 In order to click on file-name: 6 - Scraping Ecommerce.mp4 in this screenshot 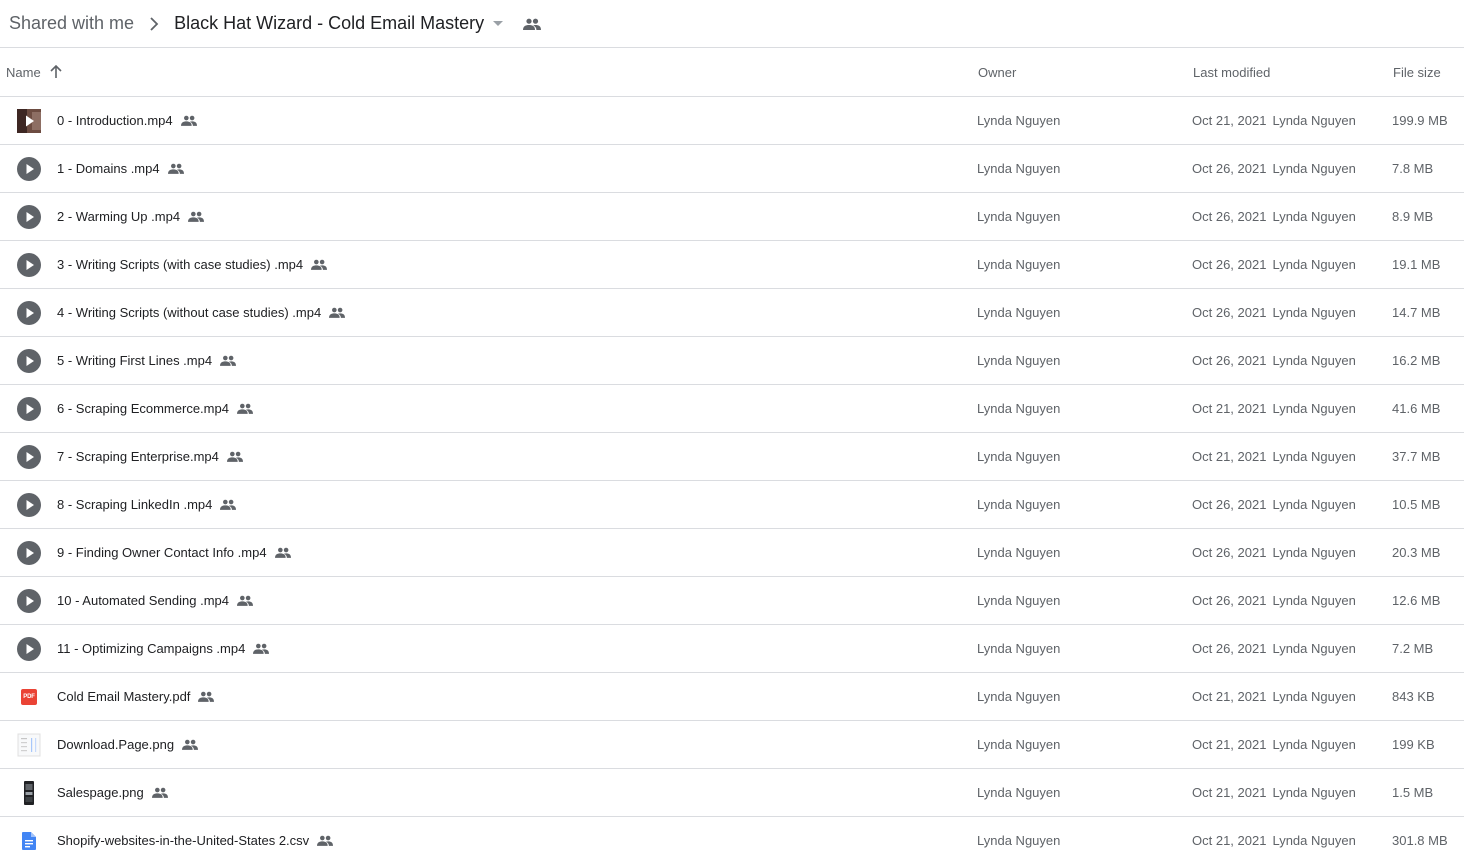, I will do `click(143, 408)`.